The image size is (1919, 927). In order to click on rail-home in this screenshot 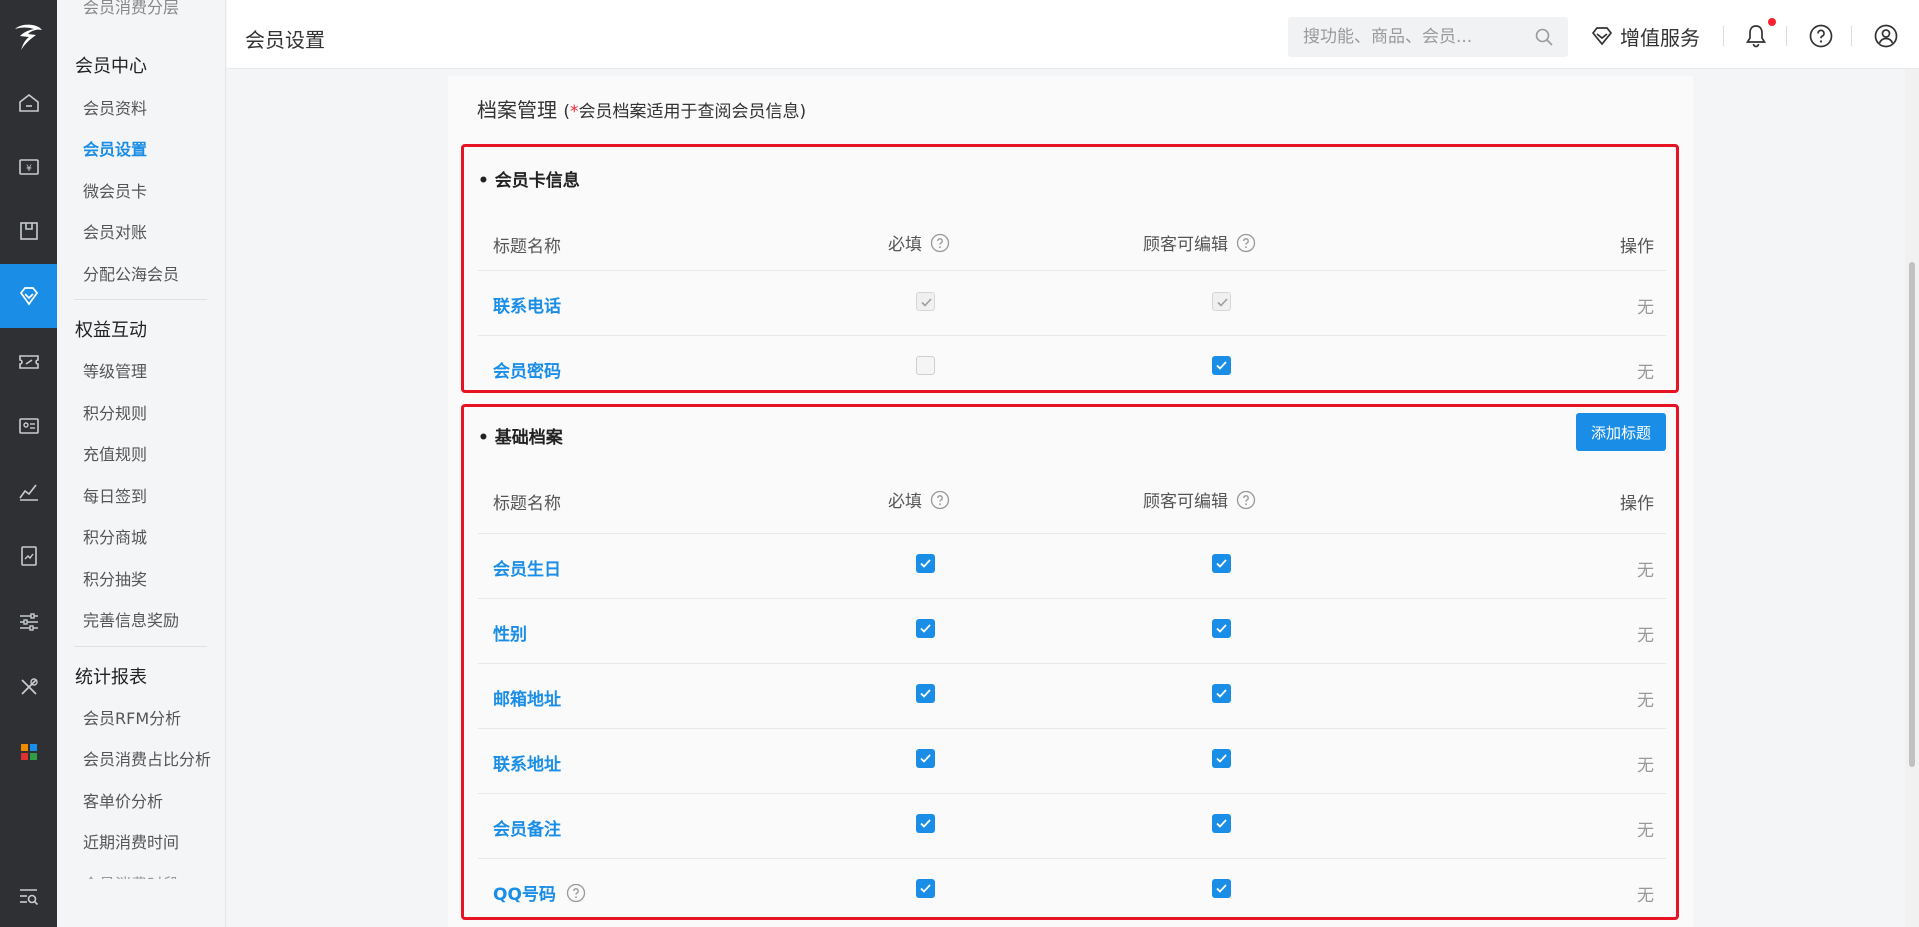, I will do `click(28, 103)`.